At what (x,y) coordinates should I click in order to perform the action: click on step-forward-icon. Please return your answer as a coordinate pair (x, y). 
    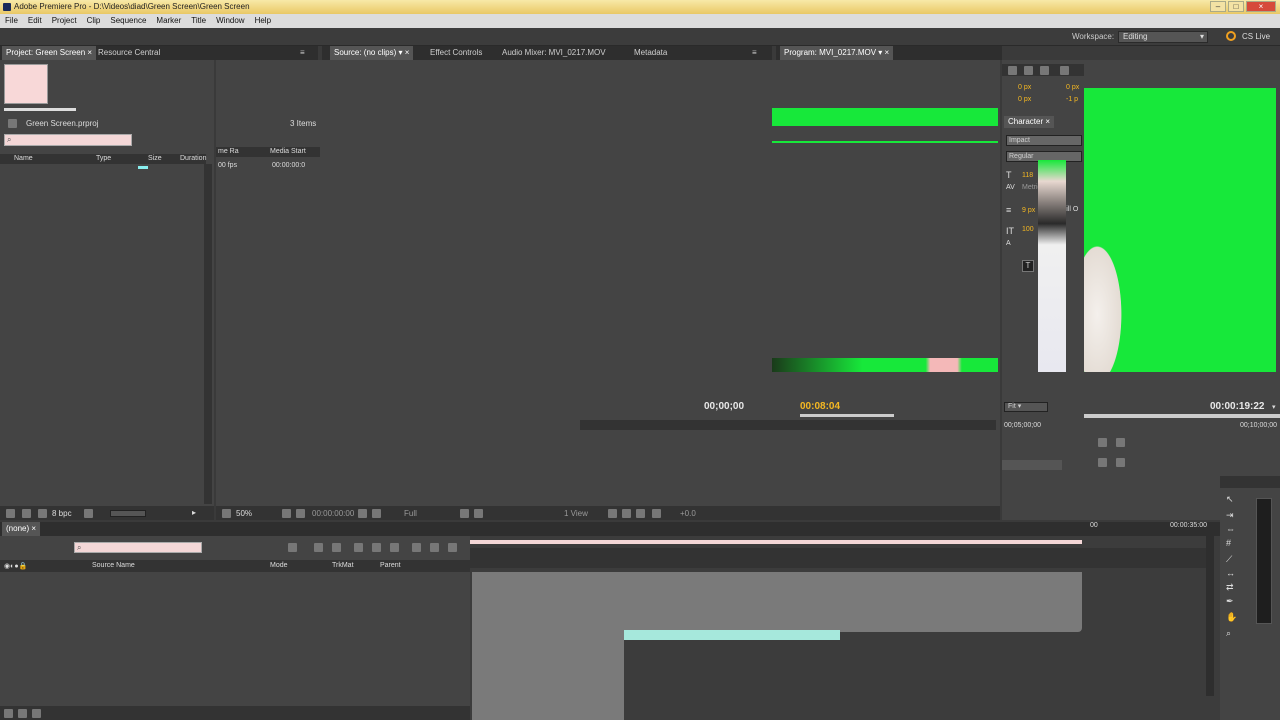
    Looking at the image, I should click on (300, 513).